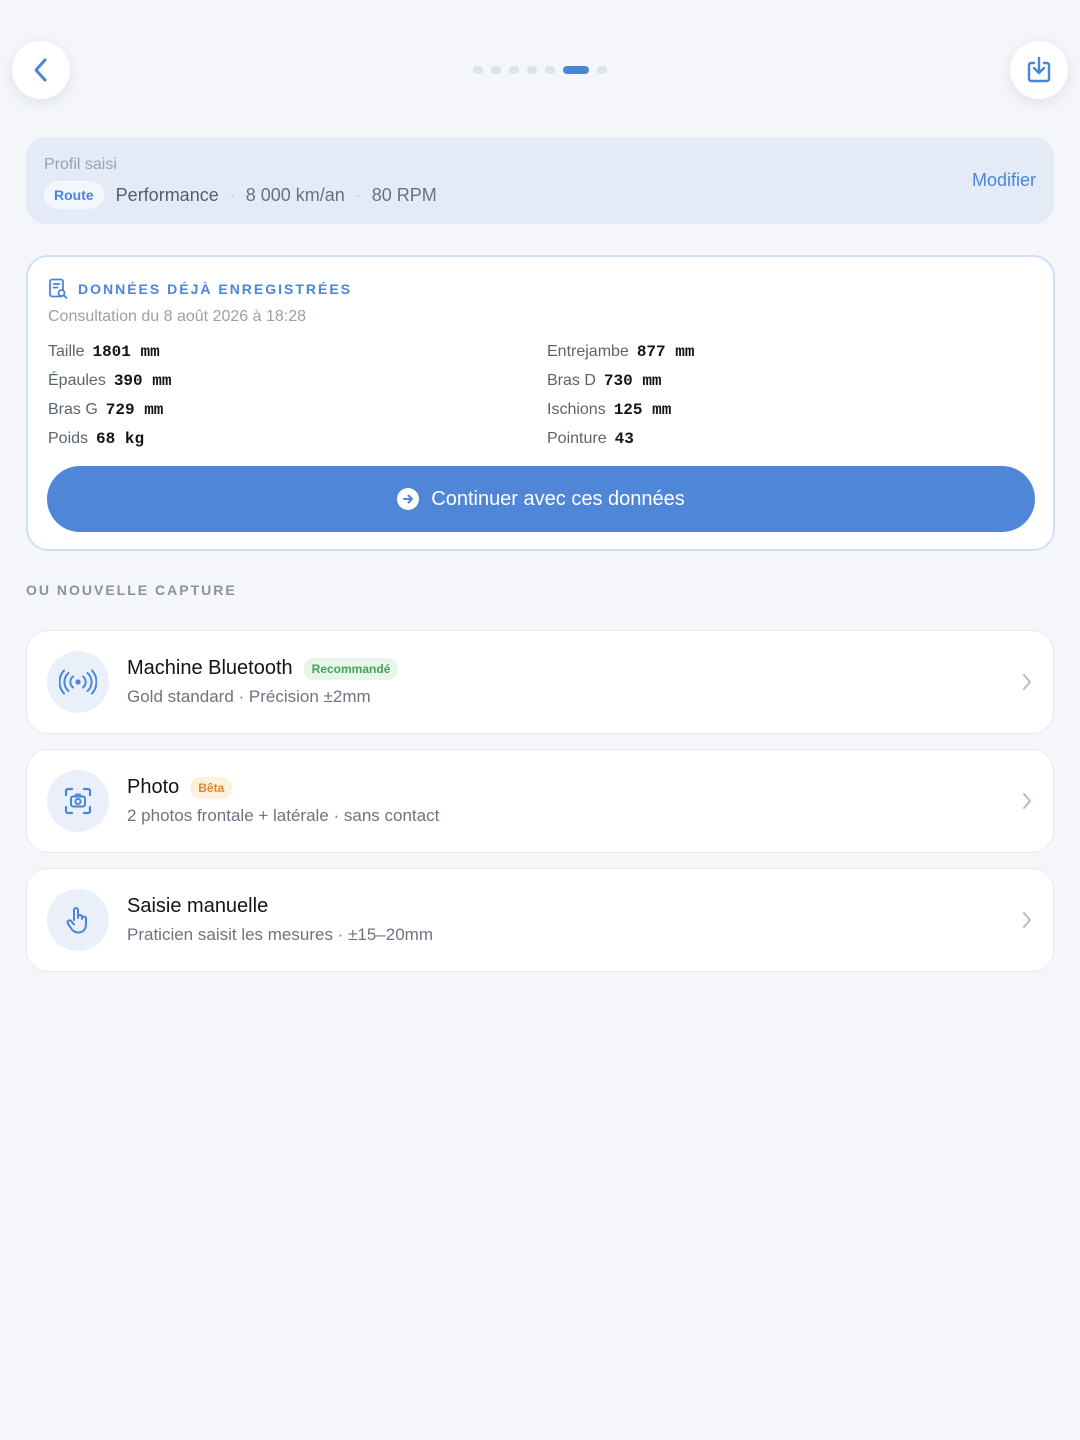 This screenshot has height=1440, width=1080. What do you see at coordinates (240, 195) in the screenshot?
I see `profile-details: Route Performance · 8 000 km/an · 80 RPM` at bounding box center [240, 195].